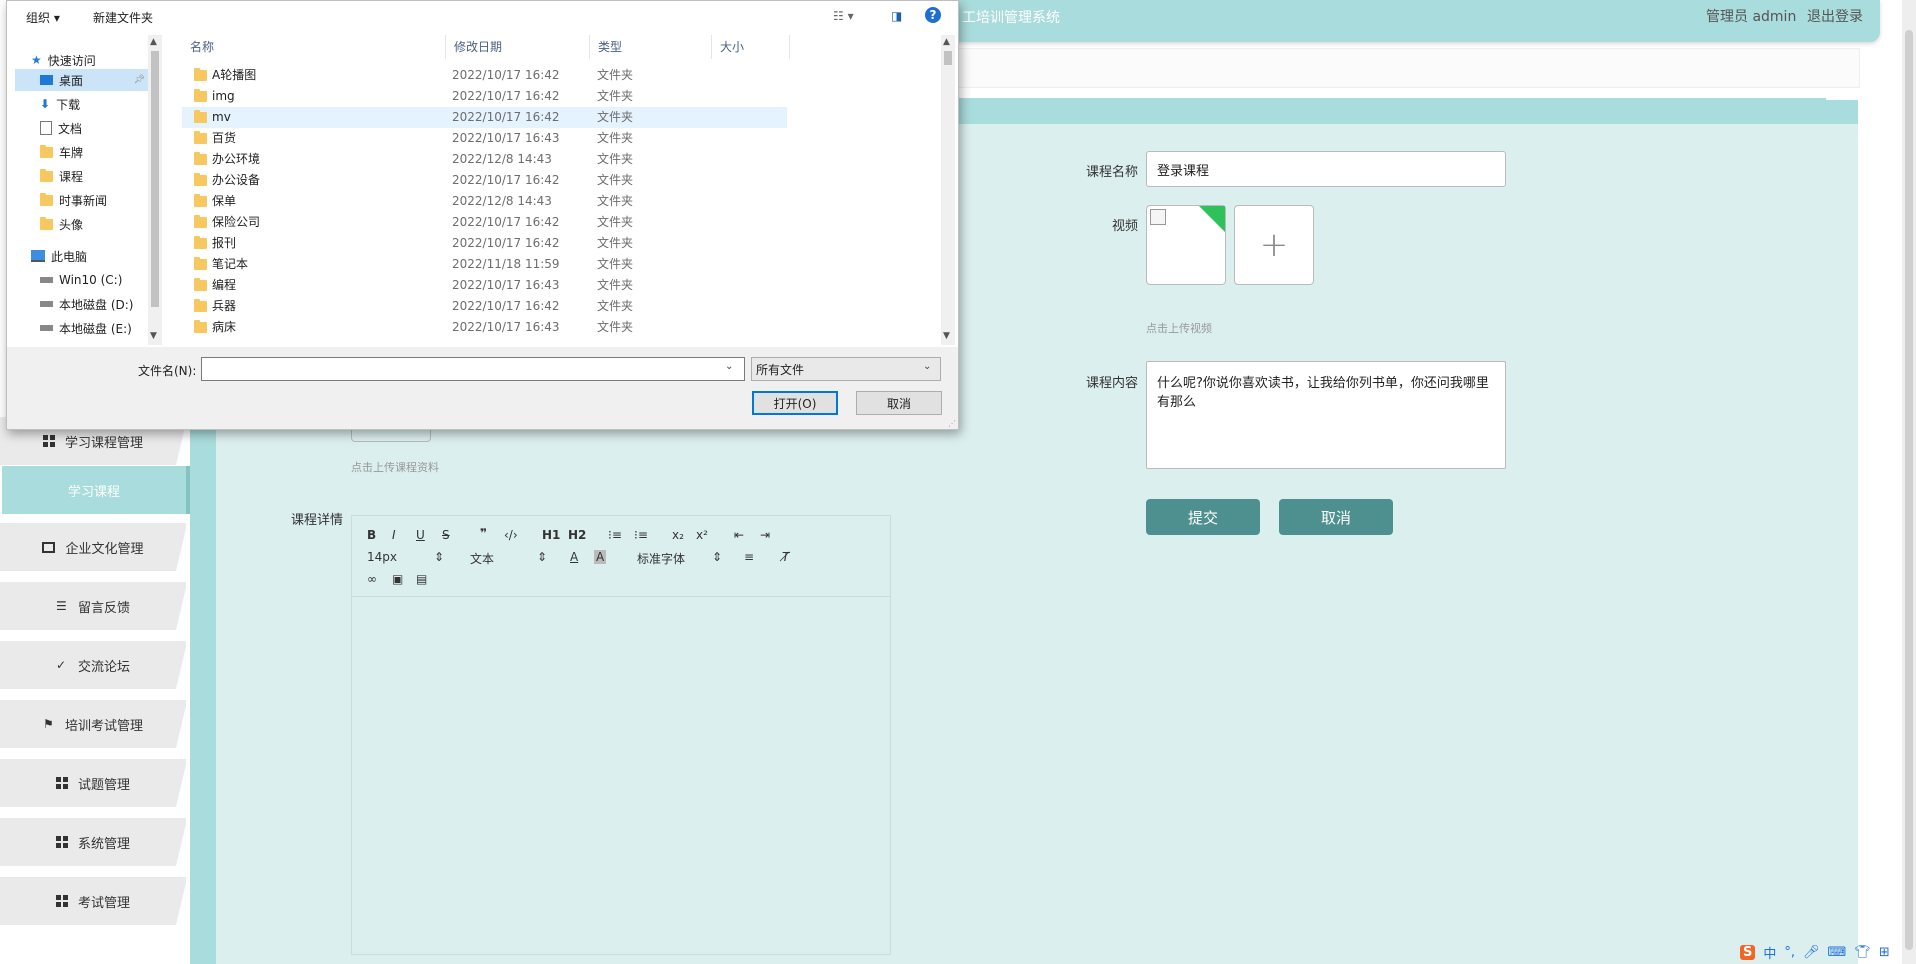 The height and width of the screenshot is (964, 1916). Describe the element at coordinates (397, 579) in the screenshot. I see `image-icon: ▣` at that location.